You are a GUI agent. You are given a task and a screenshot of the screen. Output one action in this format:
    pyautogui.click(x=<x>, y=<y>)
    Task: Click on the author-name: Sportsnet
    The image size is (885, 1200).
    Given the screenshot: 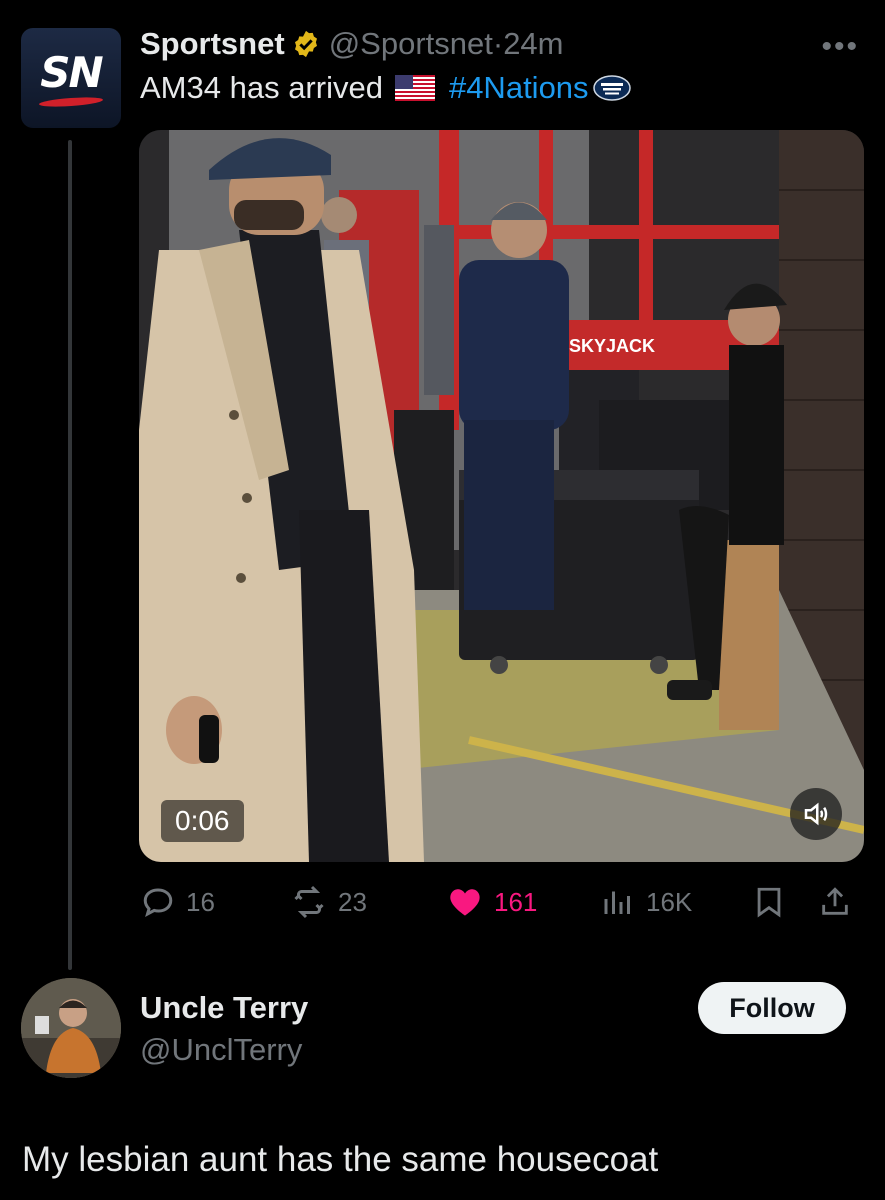 What is the action you would take?
    pyautogui.click(x=212, y=44)
    